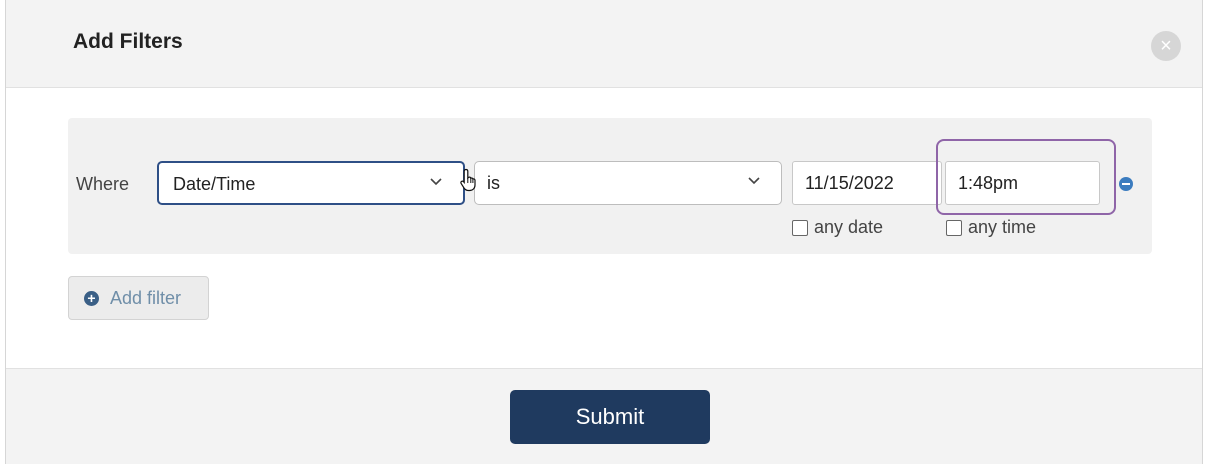 The width and height of the screenshot is (1208, 464). I want to click on add-filter-label: Add filter, so click(146, 298).